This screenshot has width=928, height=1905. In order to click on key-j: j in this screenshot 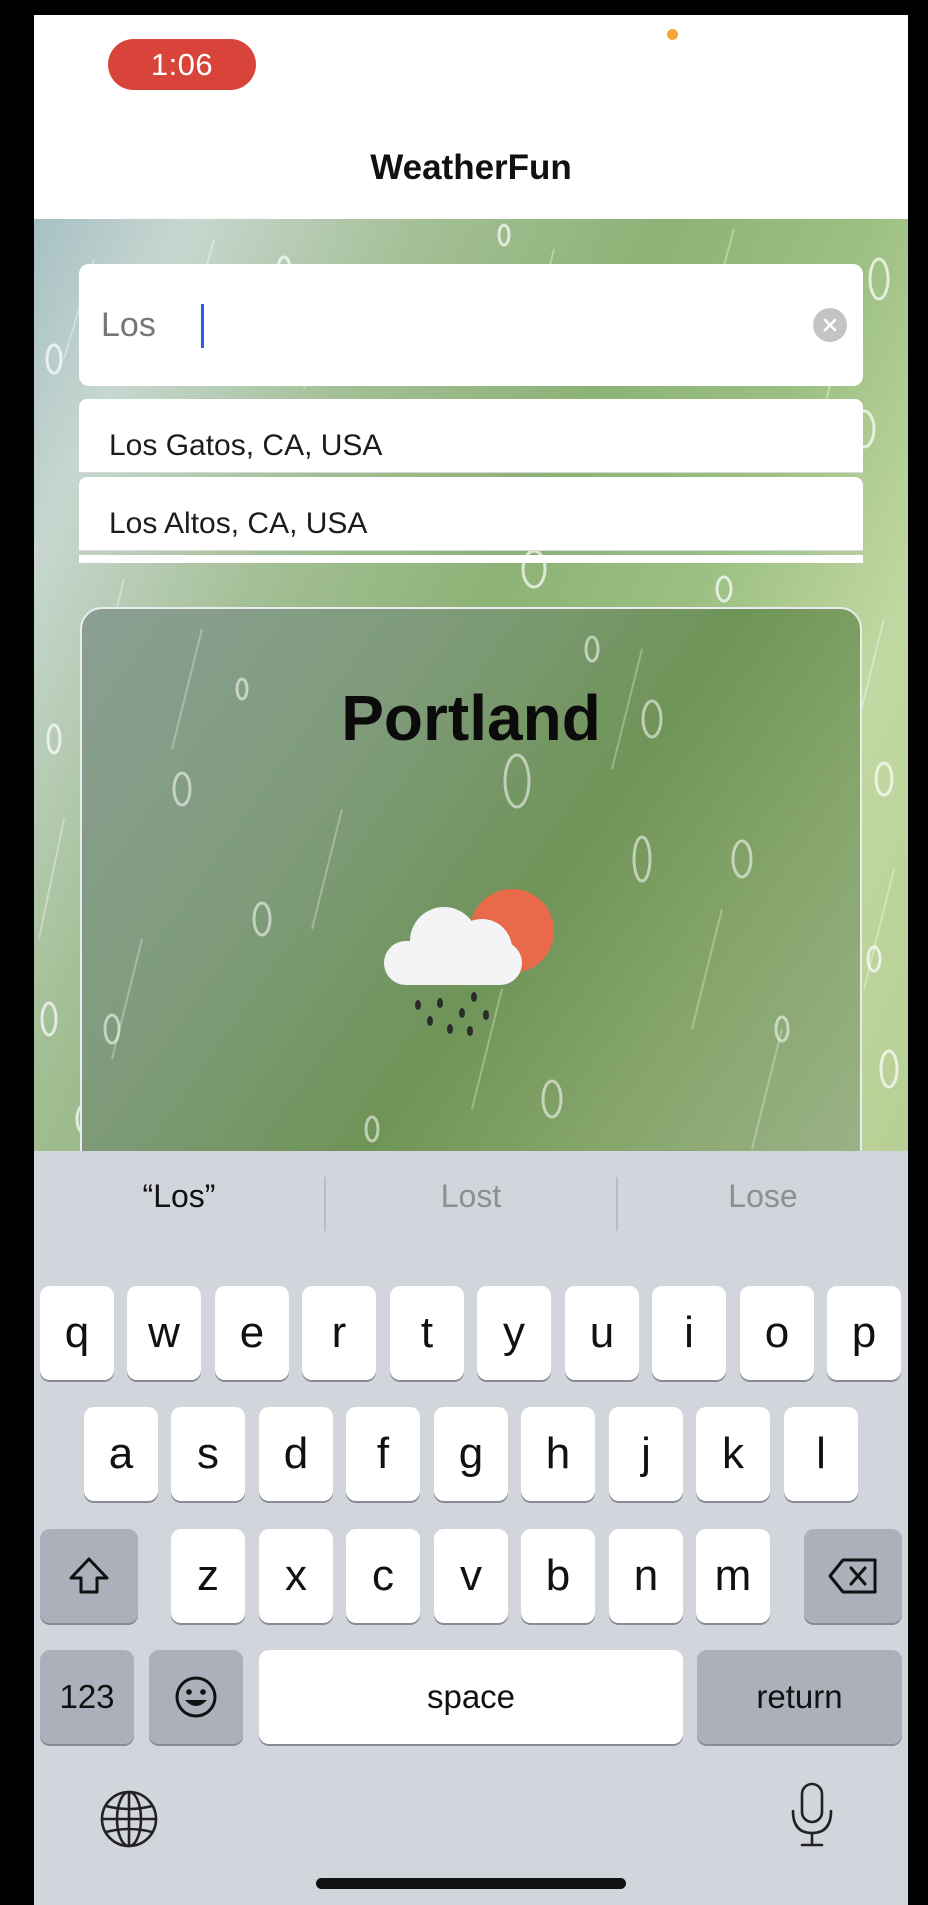, I will do `click(646, 1454)`.